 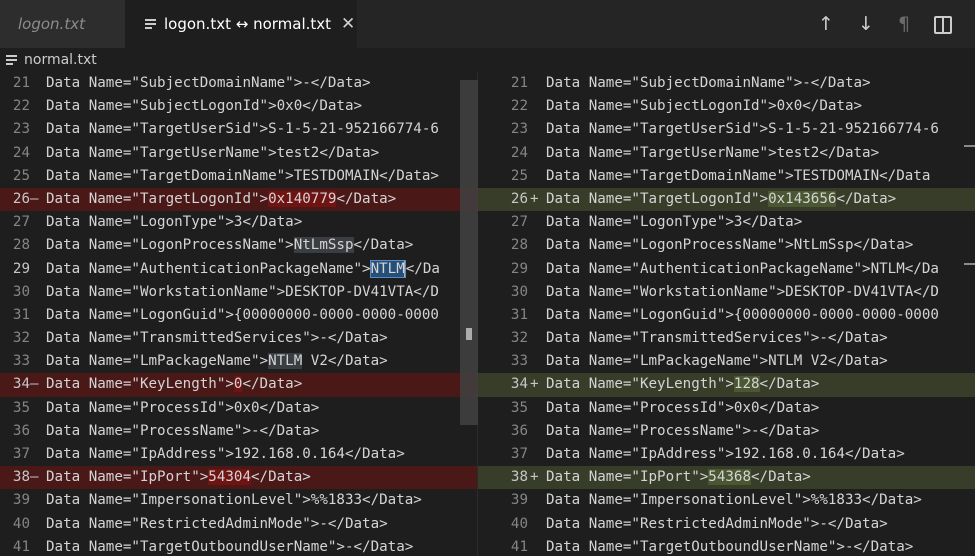 What do you see at coordinates (726, 478) in the screenshot?
I see `code-line: 38 + Data Name="IpPort">54368</Data>` at bounding box center [726, 478].